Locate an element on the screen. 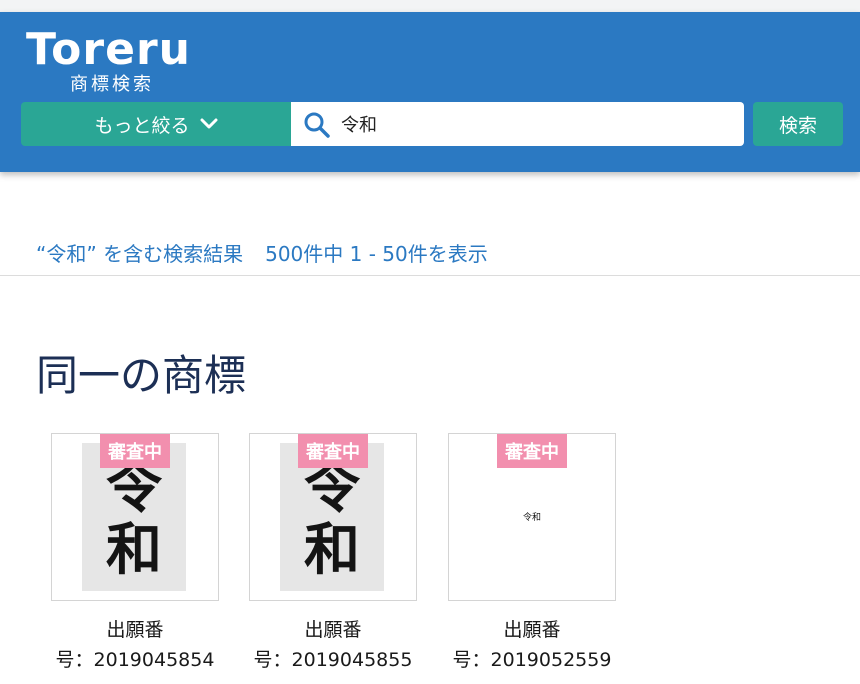 The height and width of the screenshot is (684, 860). search-input is located at coordinates (536, 124).